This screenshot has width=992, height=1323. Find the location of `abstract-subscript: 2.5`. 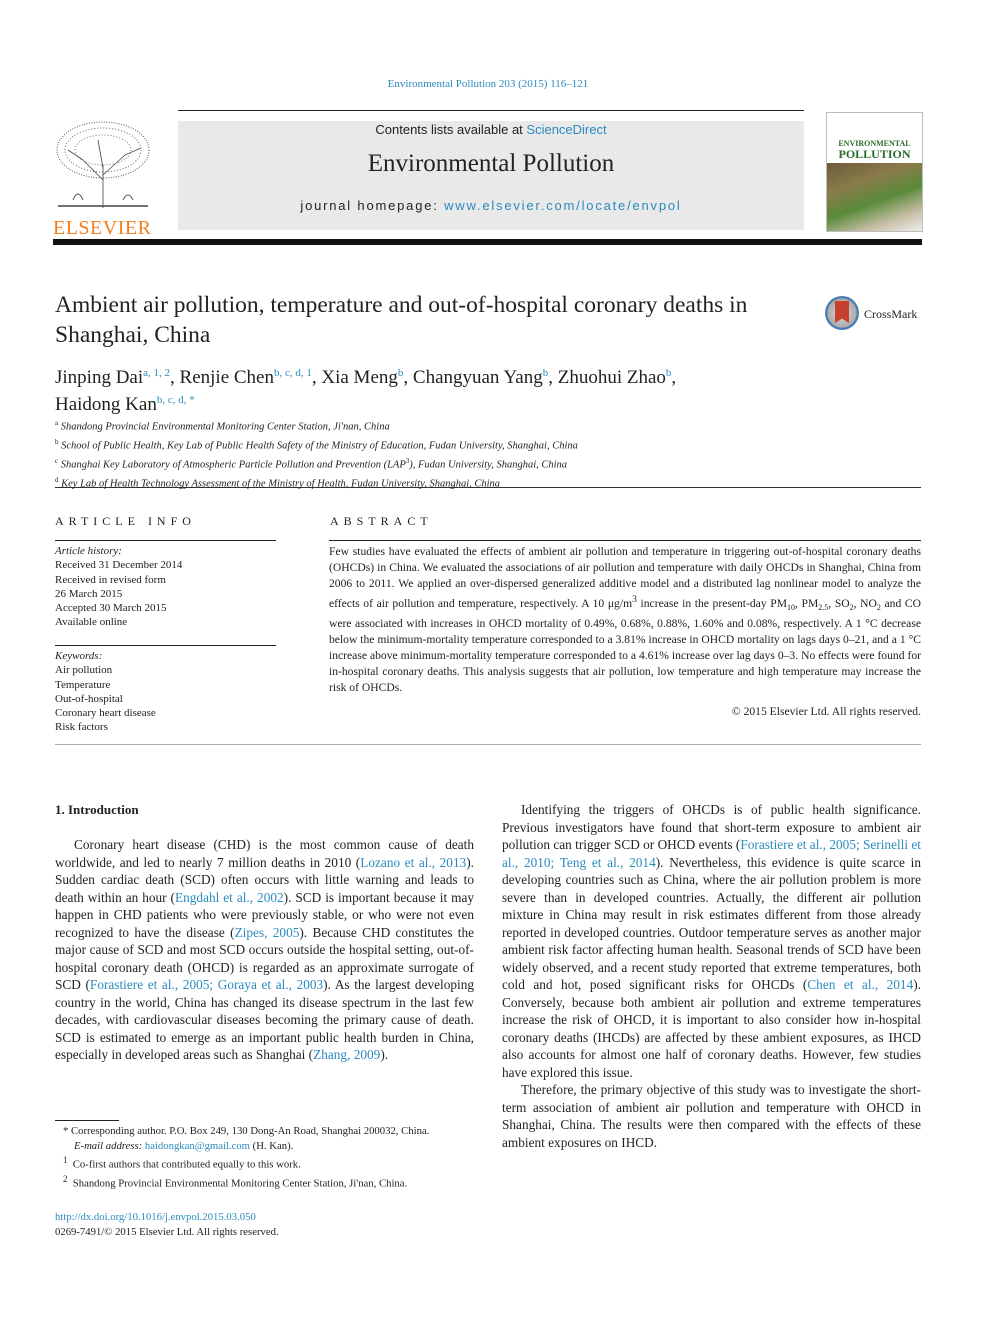

abstract-subscript: 2.5 is located at coordinates (823, 608).